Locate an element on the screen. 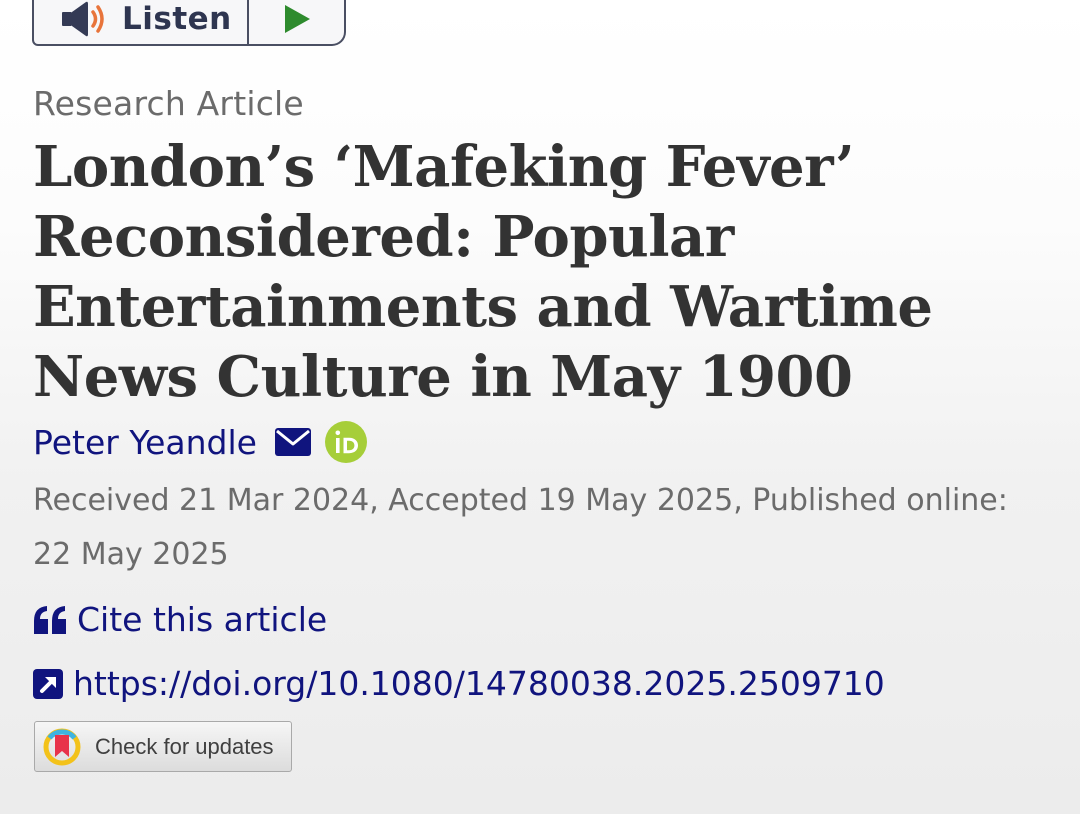 Image resolution: width=1080 pixels, height=814 pixels. listen-button: Listen is located at coordinates (141, 22).